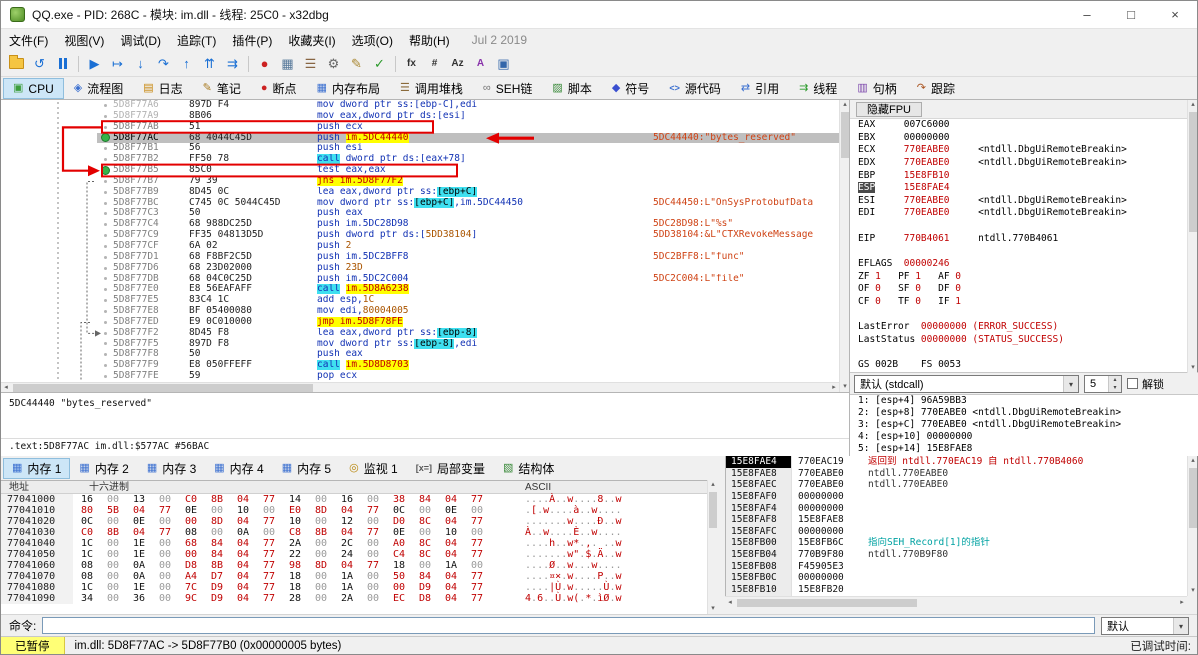  I want to click on menu-item: 追踪(T), so click(196, 40).